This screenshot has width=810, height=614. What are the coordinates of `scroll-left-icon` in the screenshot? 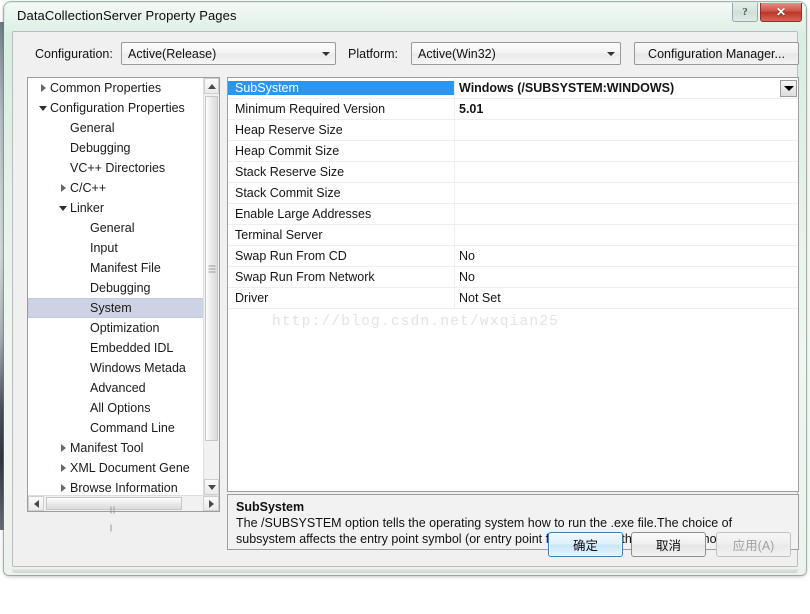 It's located at (36, 503).